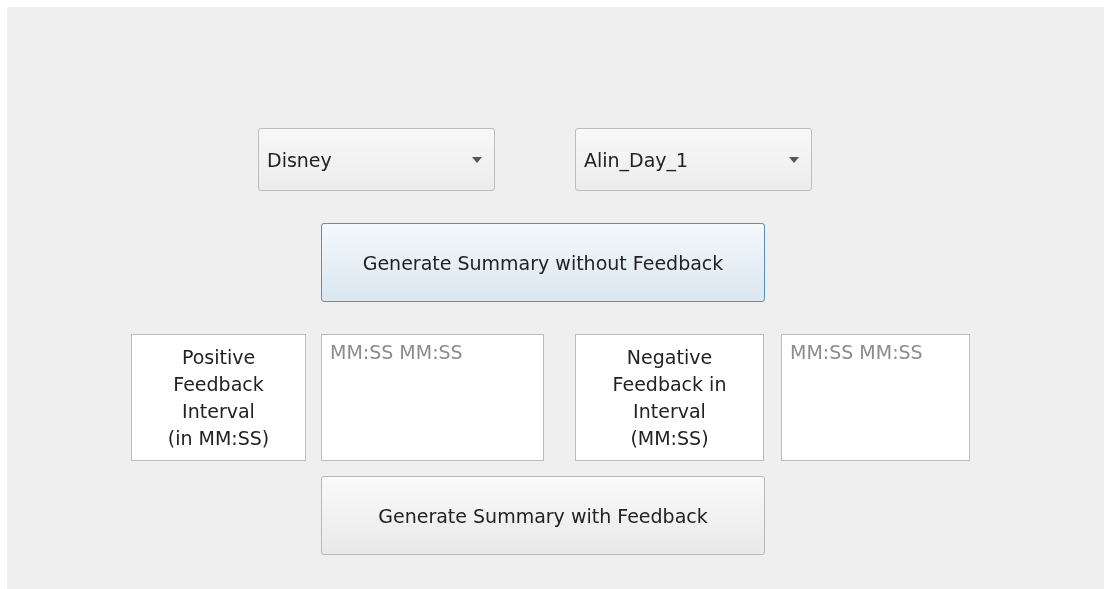 The width and height of the screenshot is (1111, 589). I want to click on field-label: Positive Feedback Interval (in MM:SS), so click(218, 397).